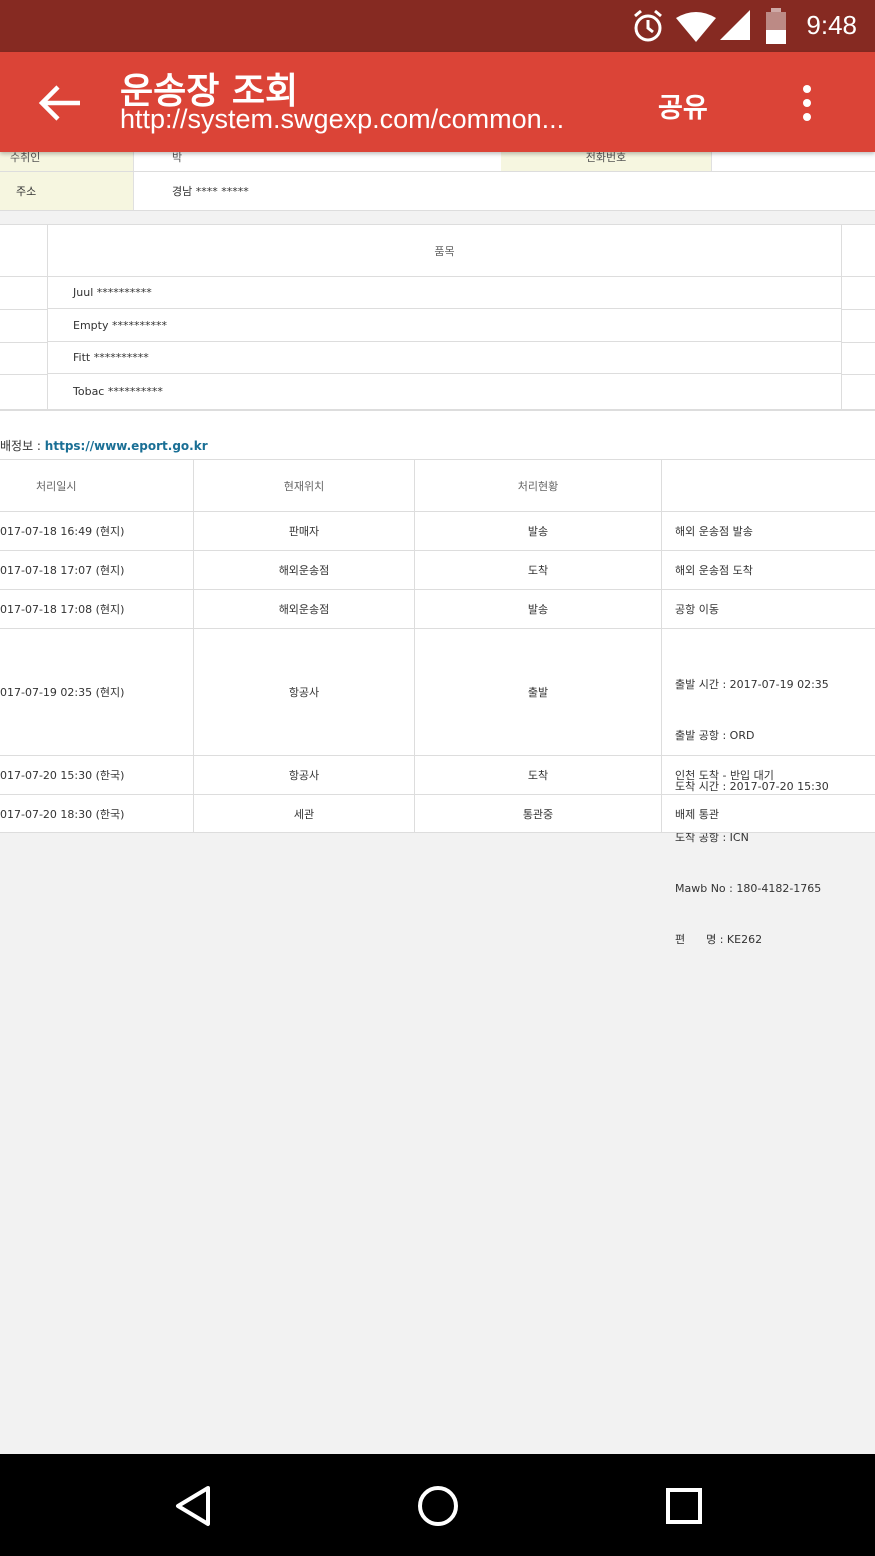 Image resolution: width=875 pixels, height=1556 pixels. I want to click on customs-link: https://www.eport.go.kr, so click(126, 446).